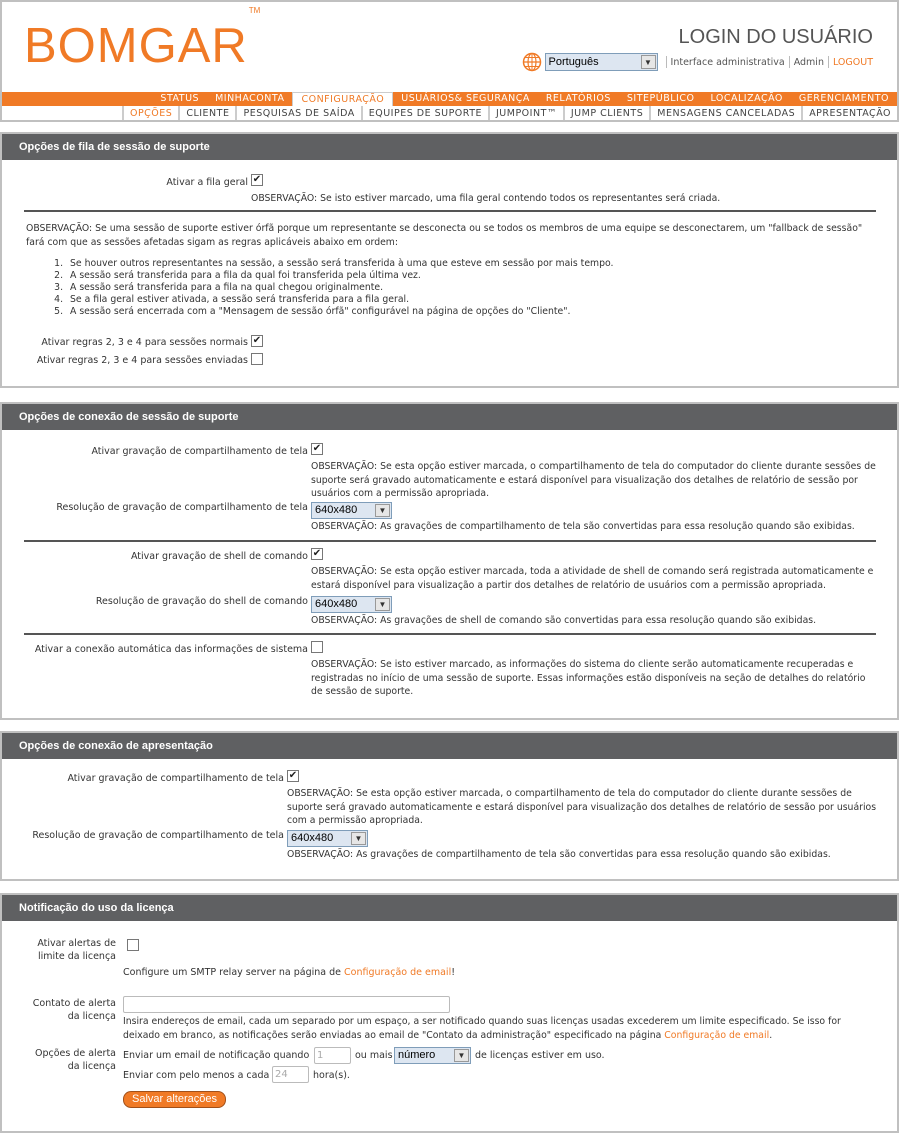  I want to click on shell-rec-label: Ativar gravação de shell de comando, so click(219, 556).